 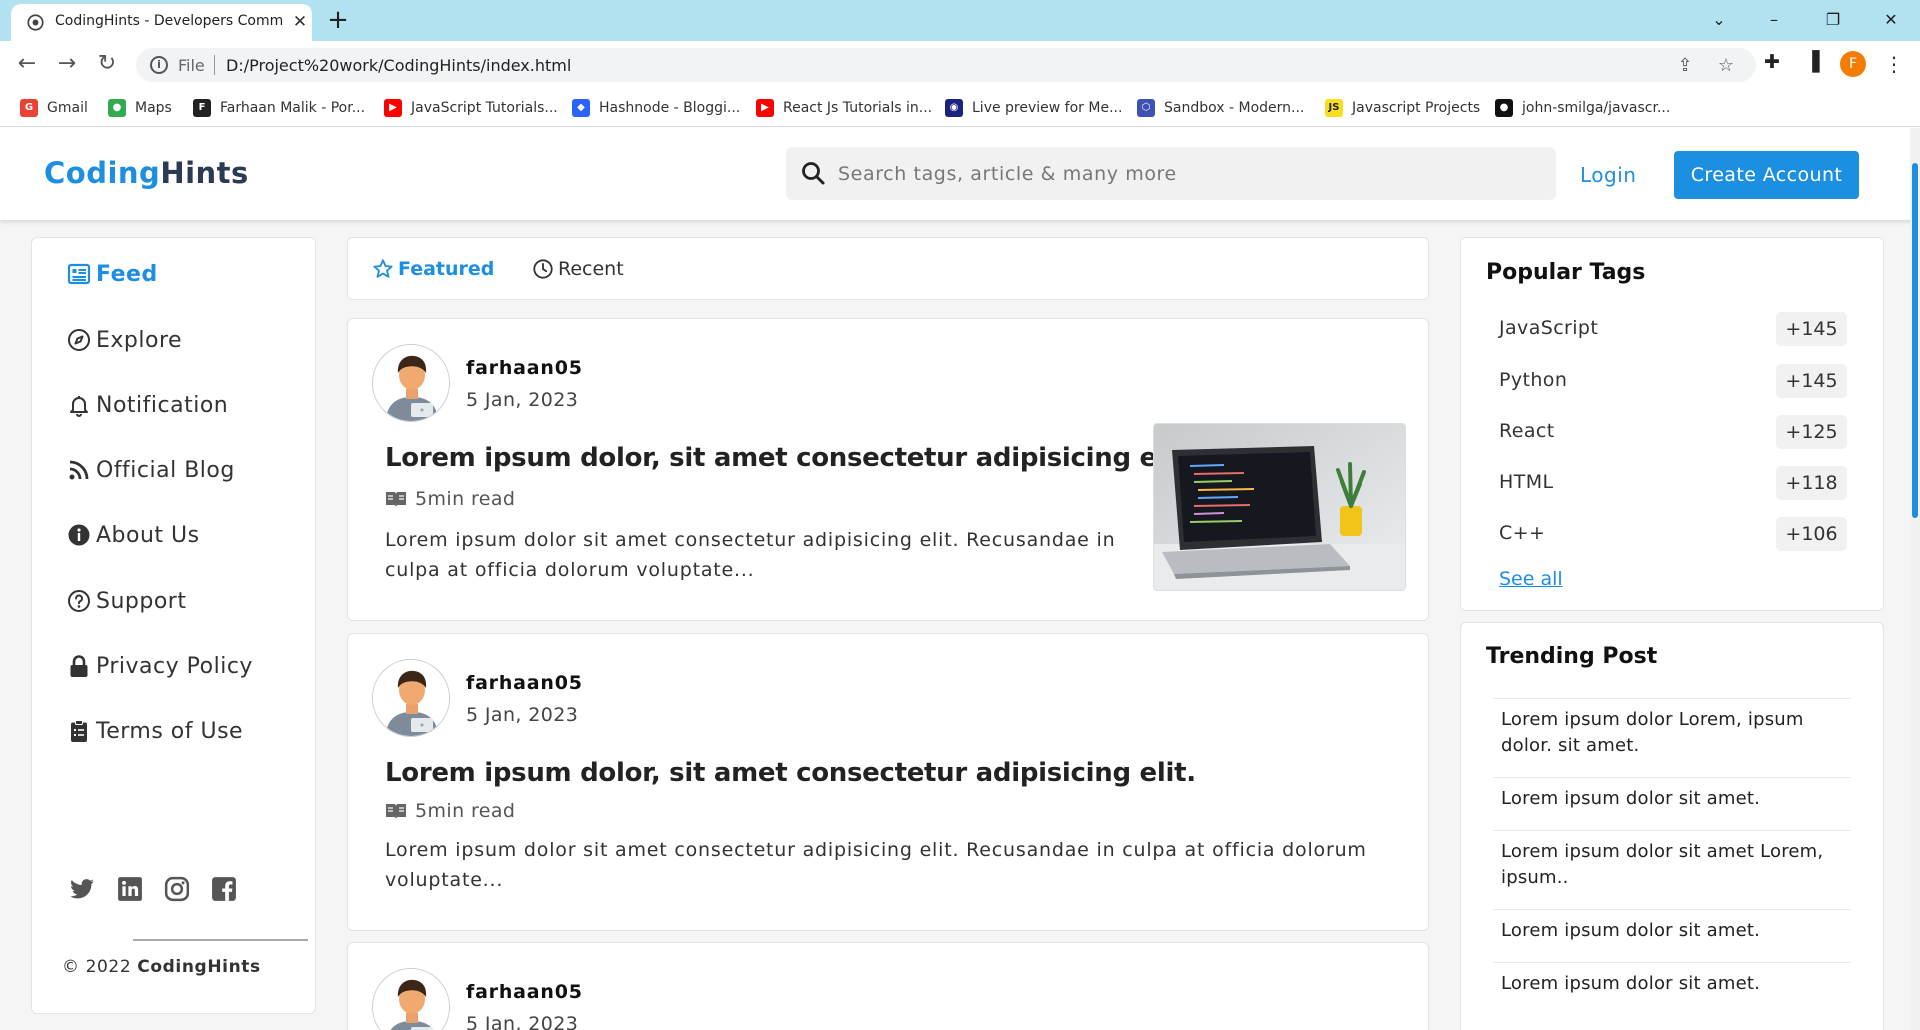 What do you see at coordinates (161, 22) in the screenshot?
I see `browser-tab: CodingHints - Developers Comm ✕` at bounding box center [161, 22].